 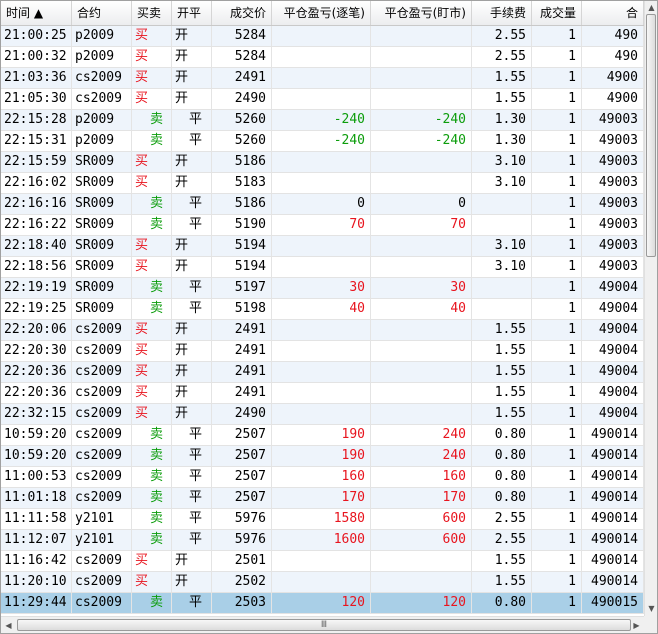 I want to click on table-row: 22:18:40 SR009 买开 5194 3.10 1 49003, so click(x=322, y=246).